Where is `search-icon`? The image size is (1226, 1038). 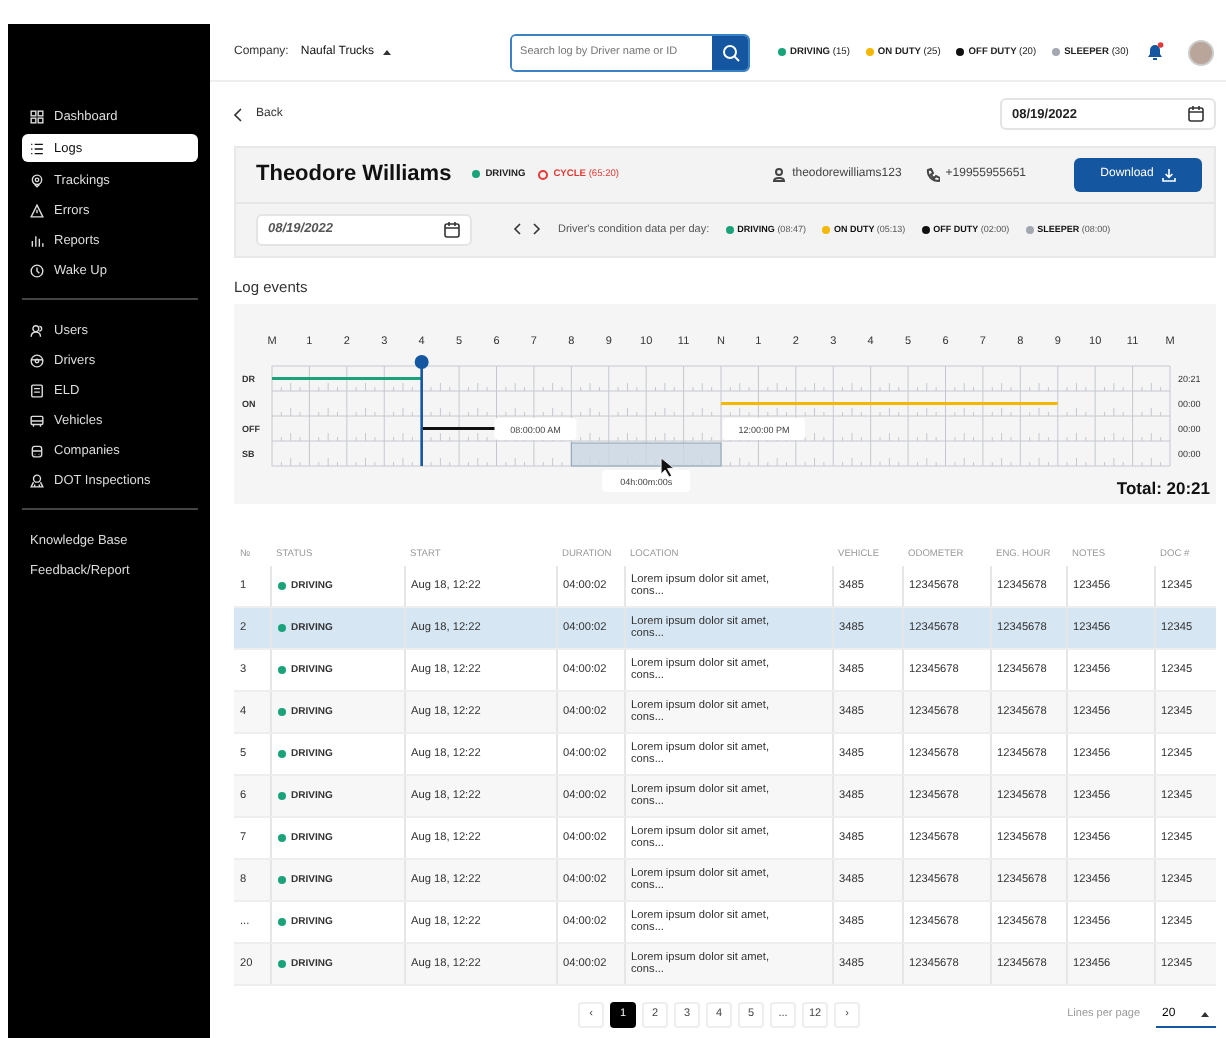 search-icon is located at coordinates (730, 52).